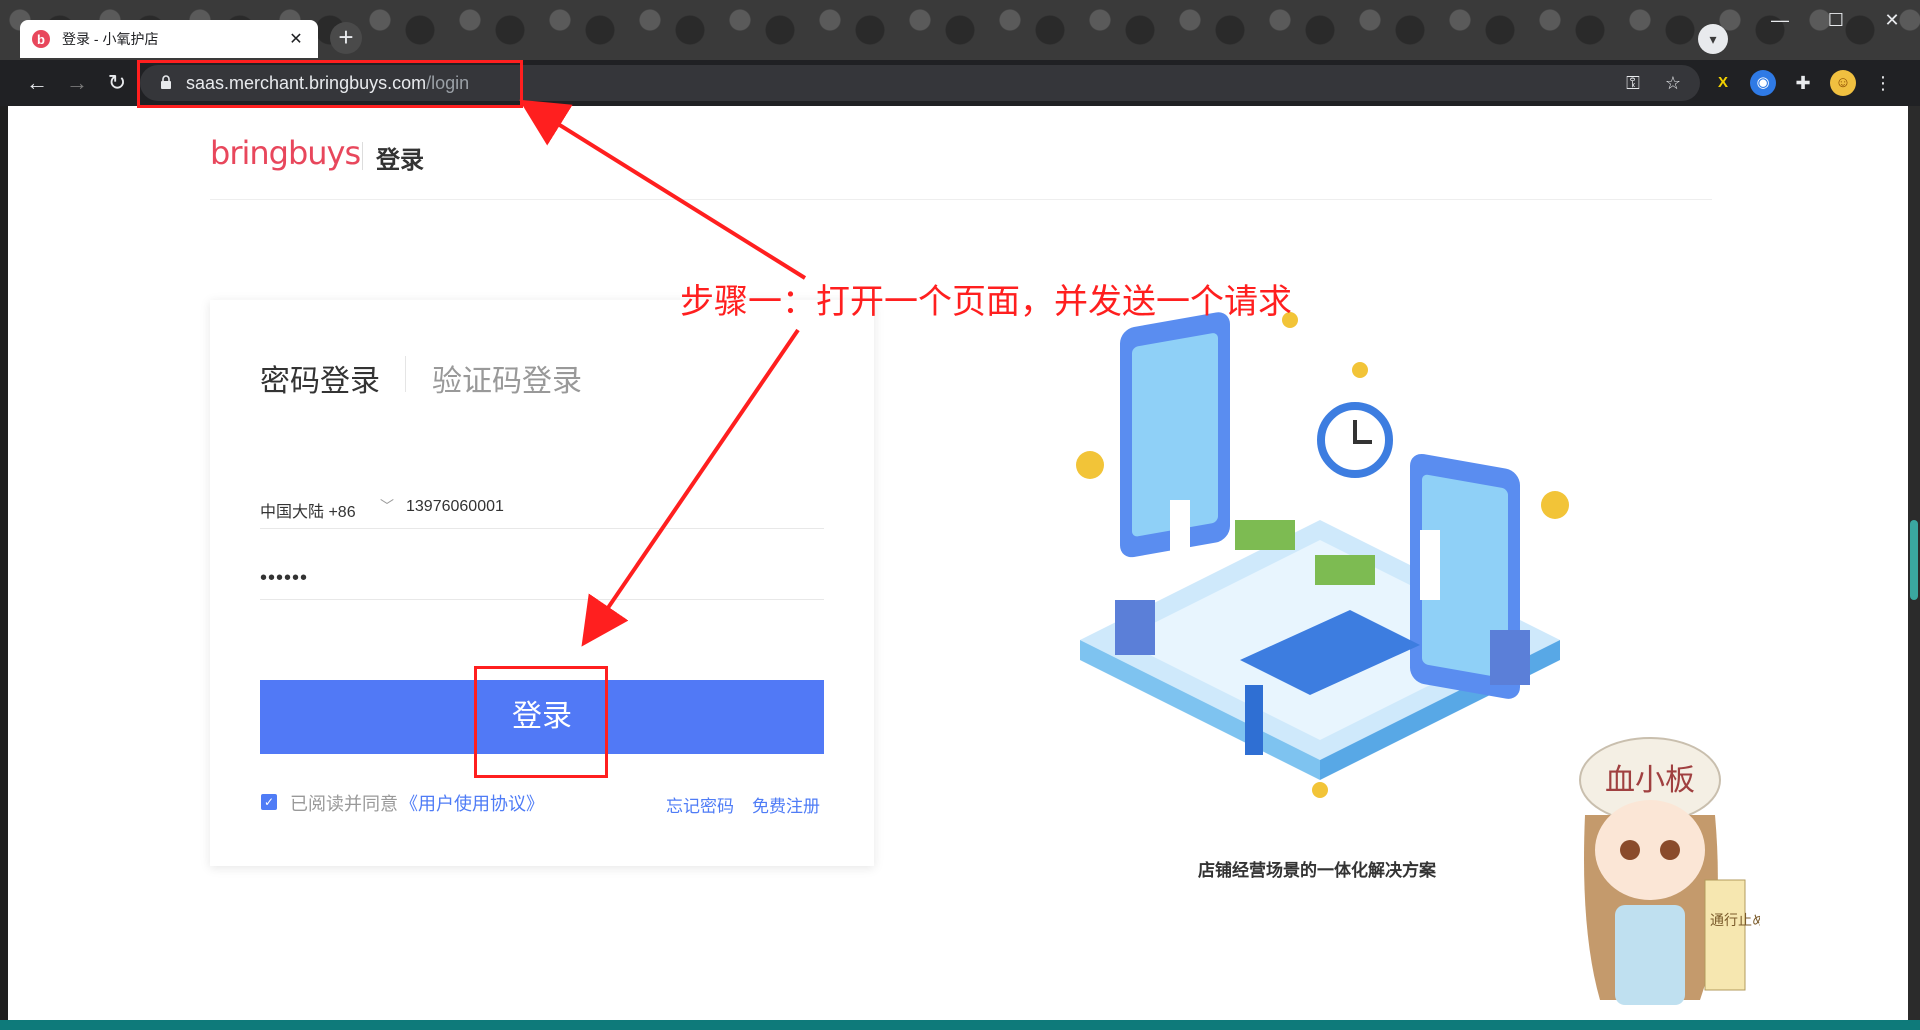  Describe the element at coordinates (1735, 921) in the screenshot. I see `svg-text: 通行止め` at that location.